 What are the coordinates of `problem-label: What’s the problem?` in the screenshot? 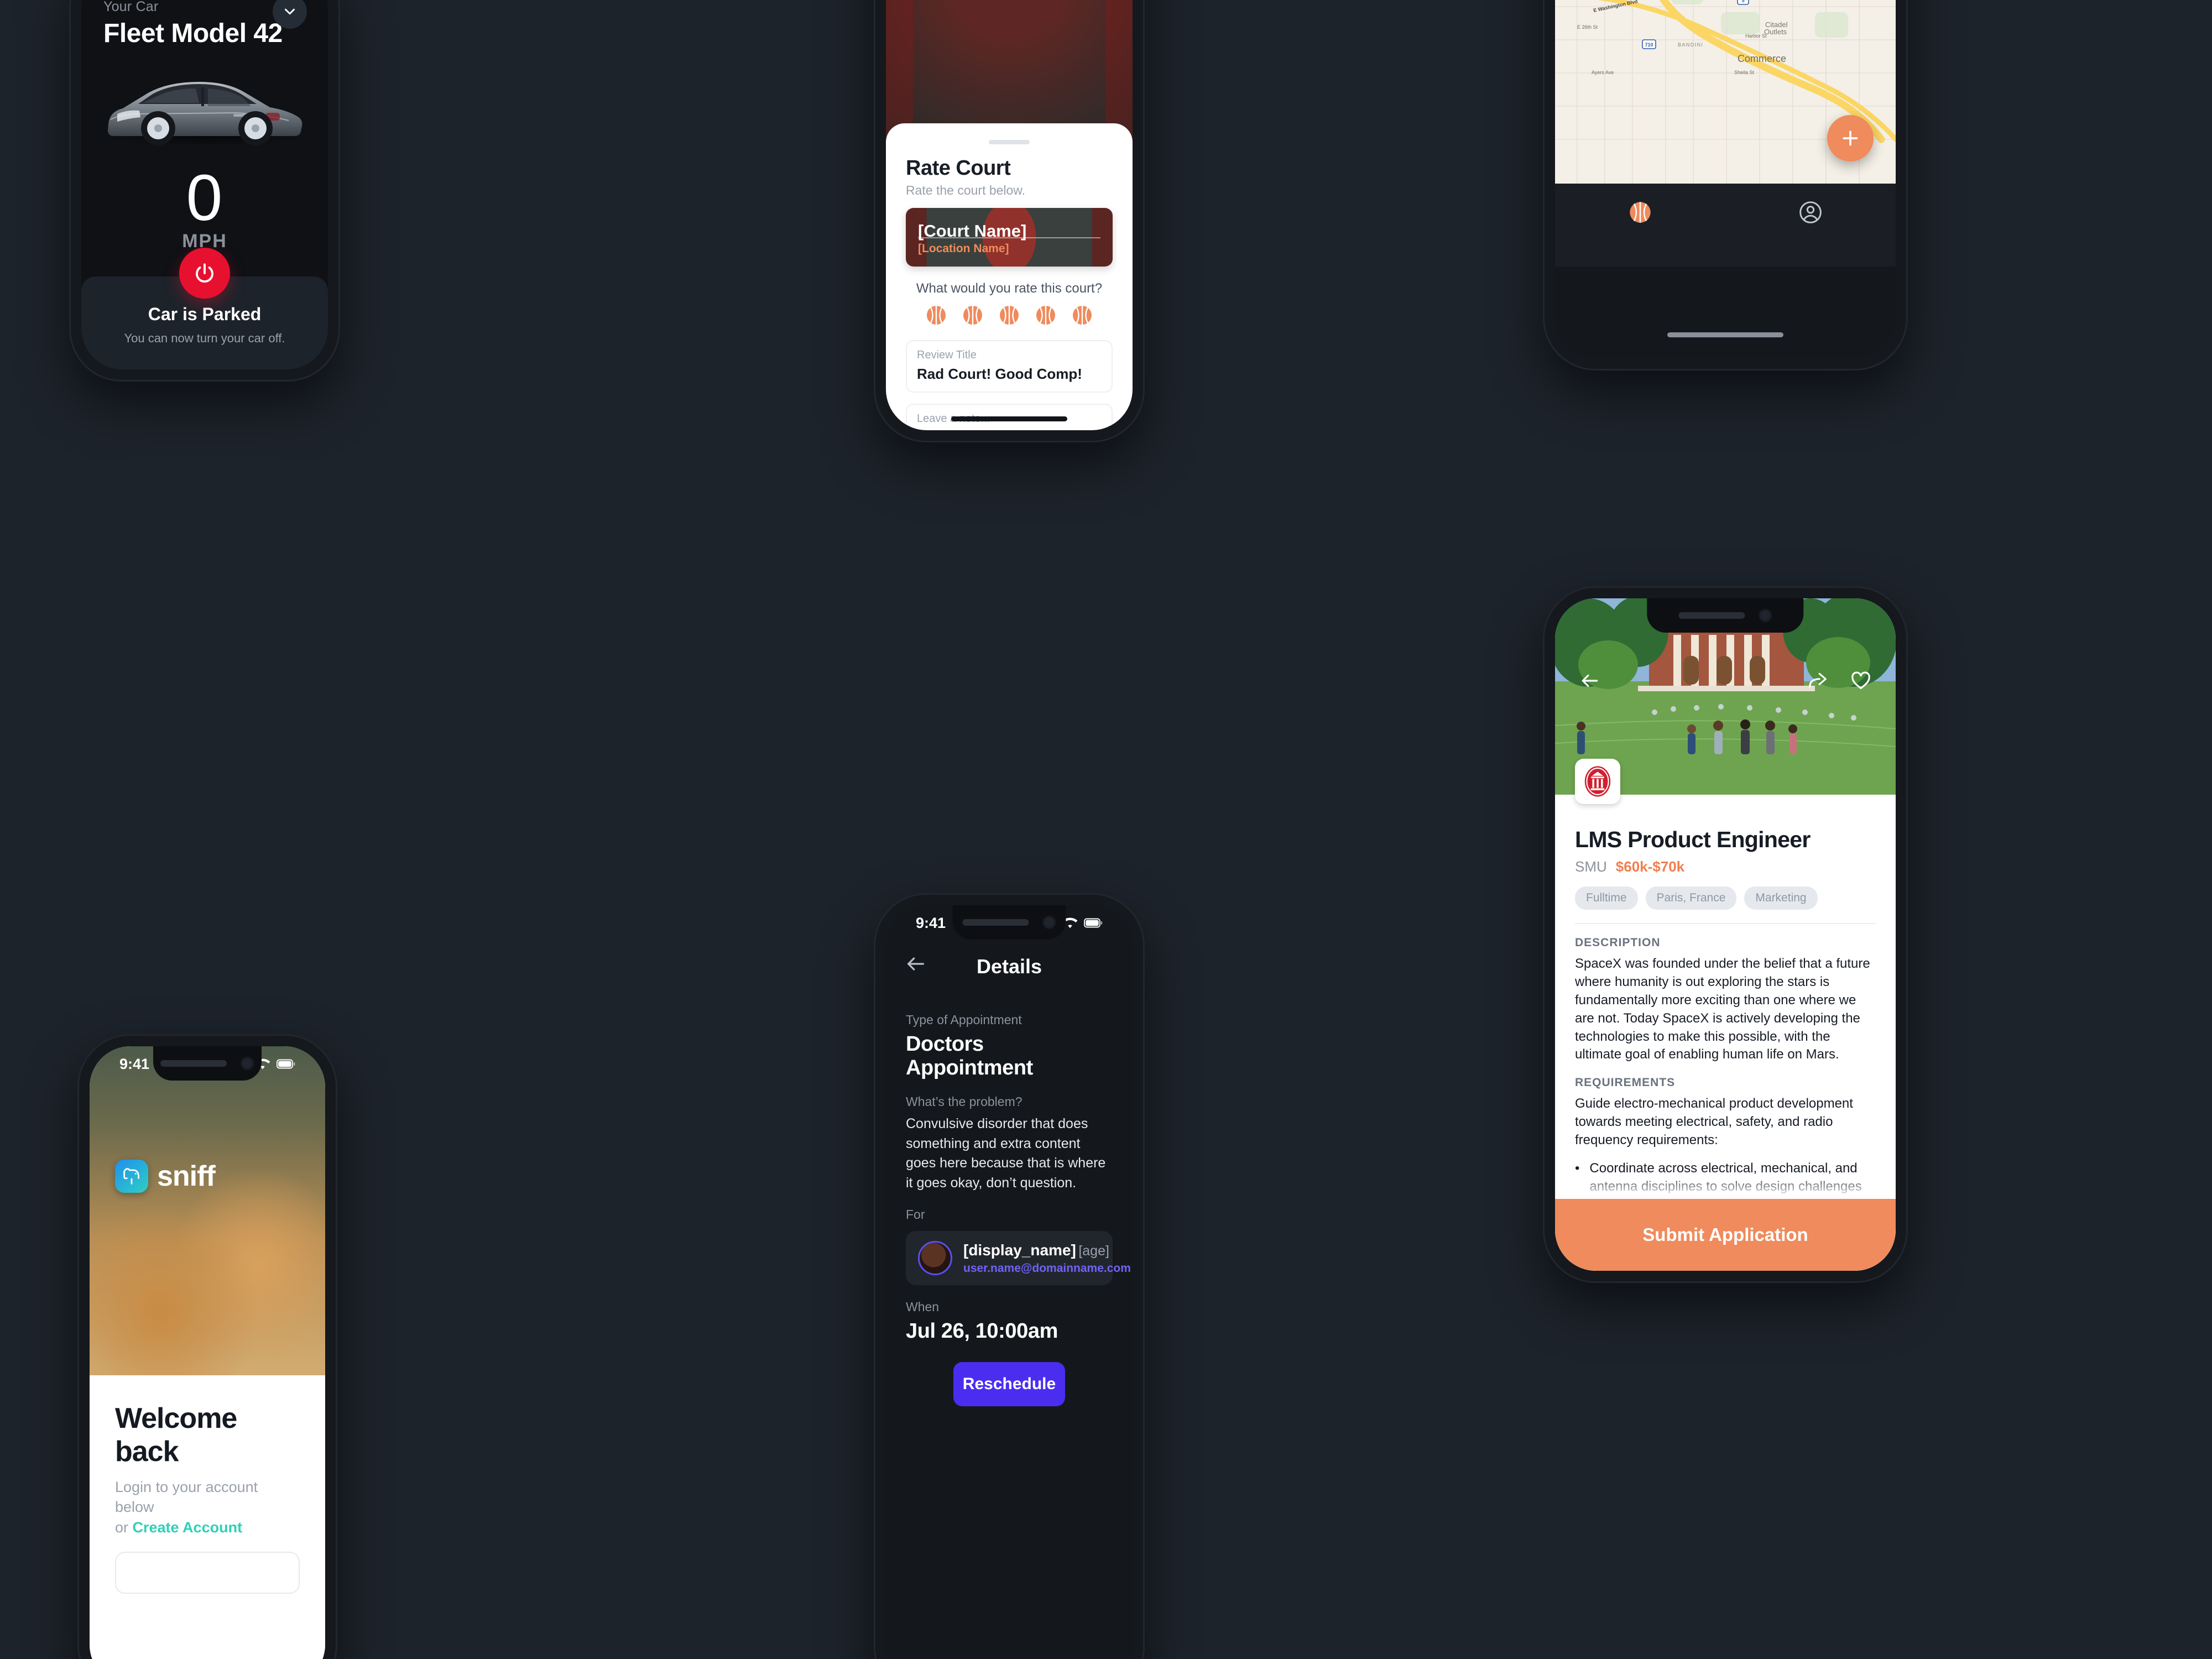 It's located at (964, 1101).